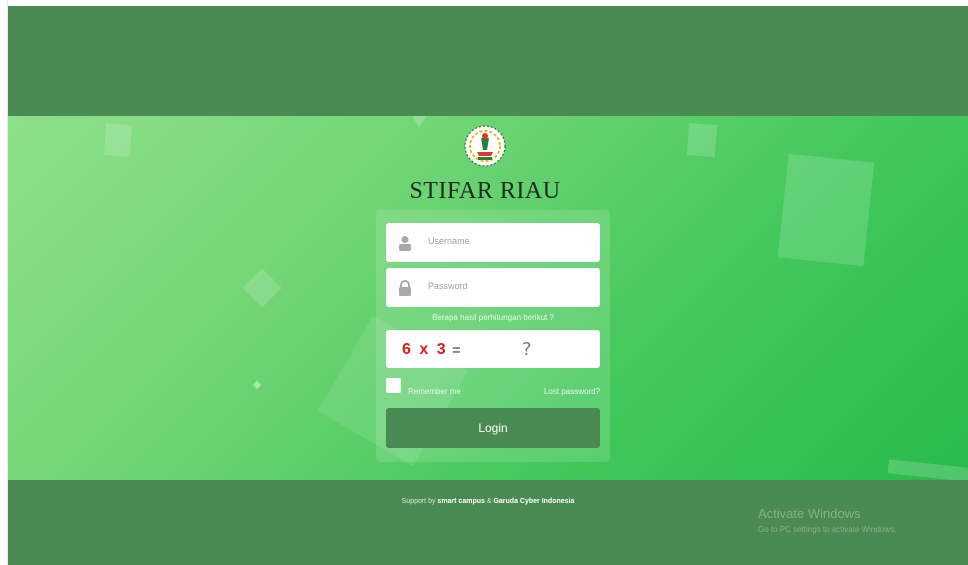 The image size is (968, 565). What do you see at coordinates (448, 286) in the screenshot?
I see `password-placeholder: Password` at bounding box center [448, 286].